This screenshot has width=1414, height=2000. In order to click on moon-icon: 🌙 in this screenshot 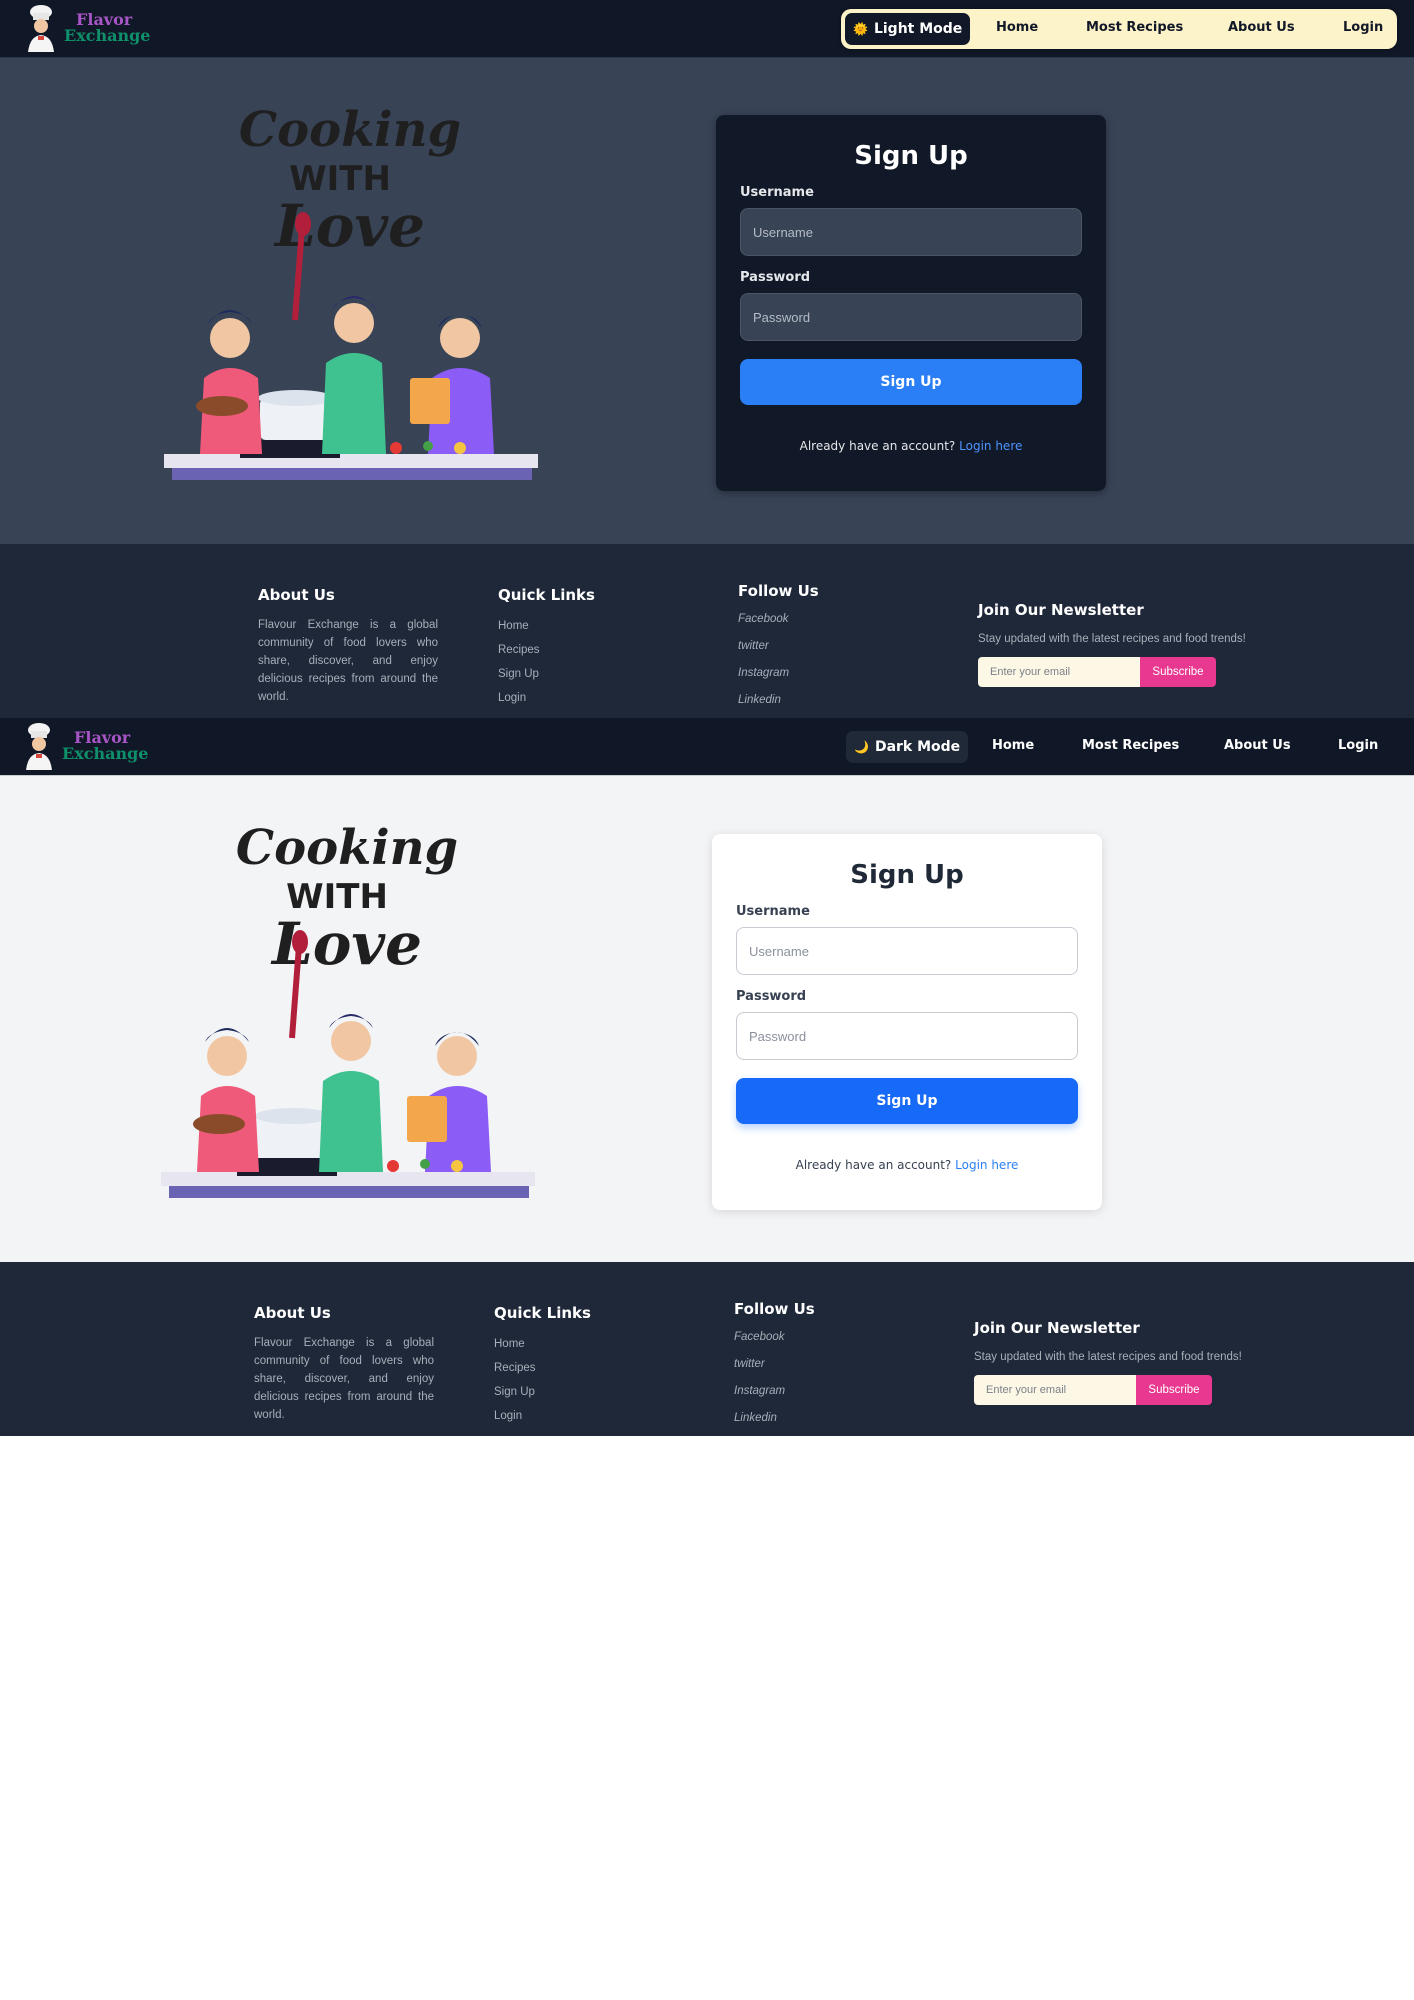, I will do `click(861, 747)`.